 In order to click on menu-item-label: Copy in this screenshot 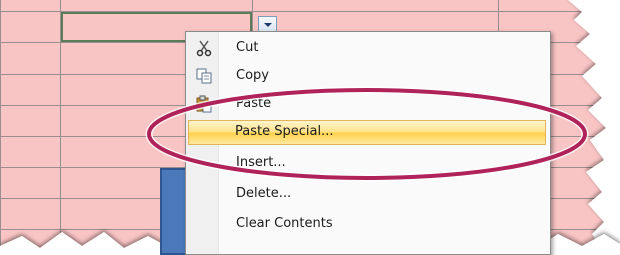, I will do `click(252, 75)`.